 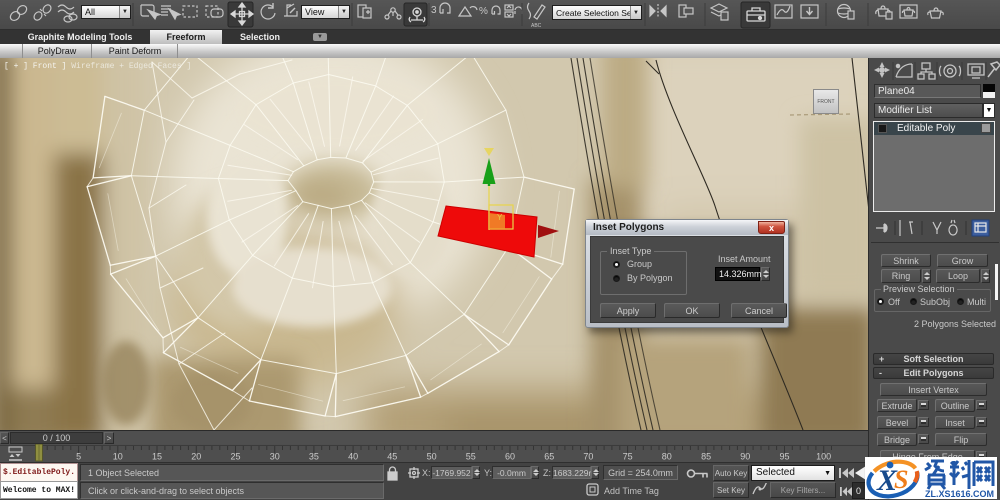 I want to click on svg-text: 10, so click(x=118, y=457).